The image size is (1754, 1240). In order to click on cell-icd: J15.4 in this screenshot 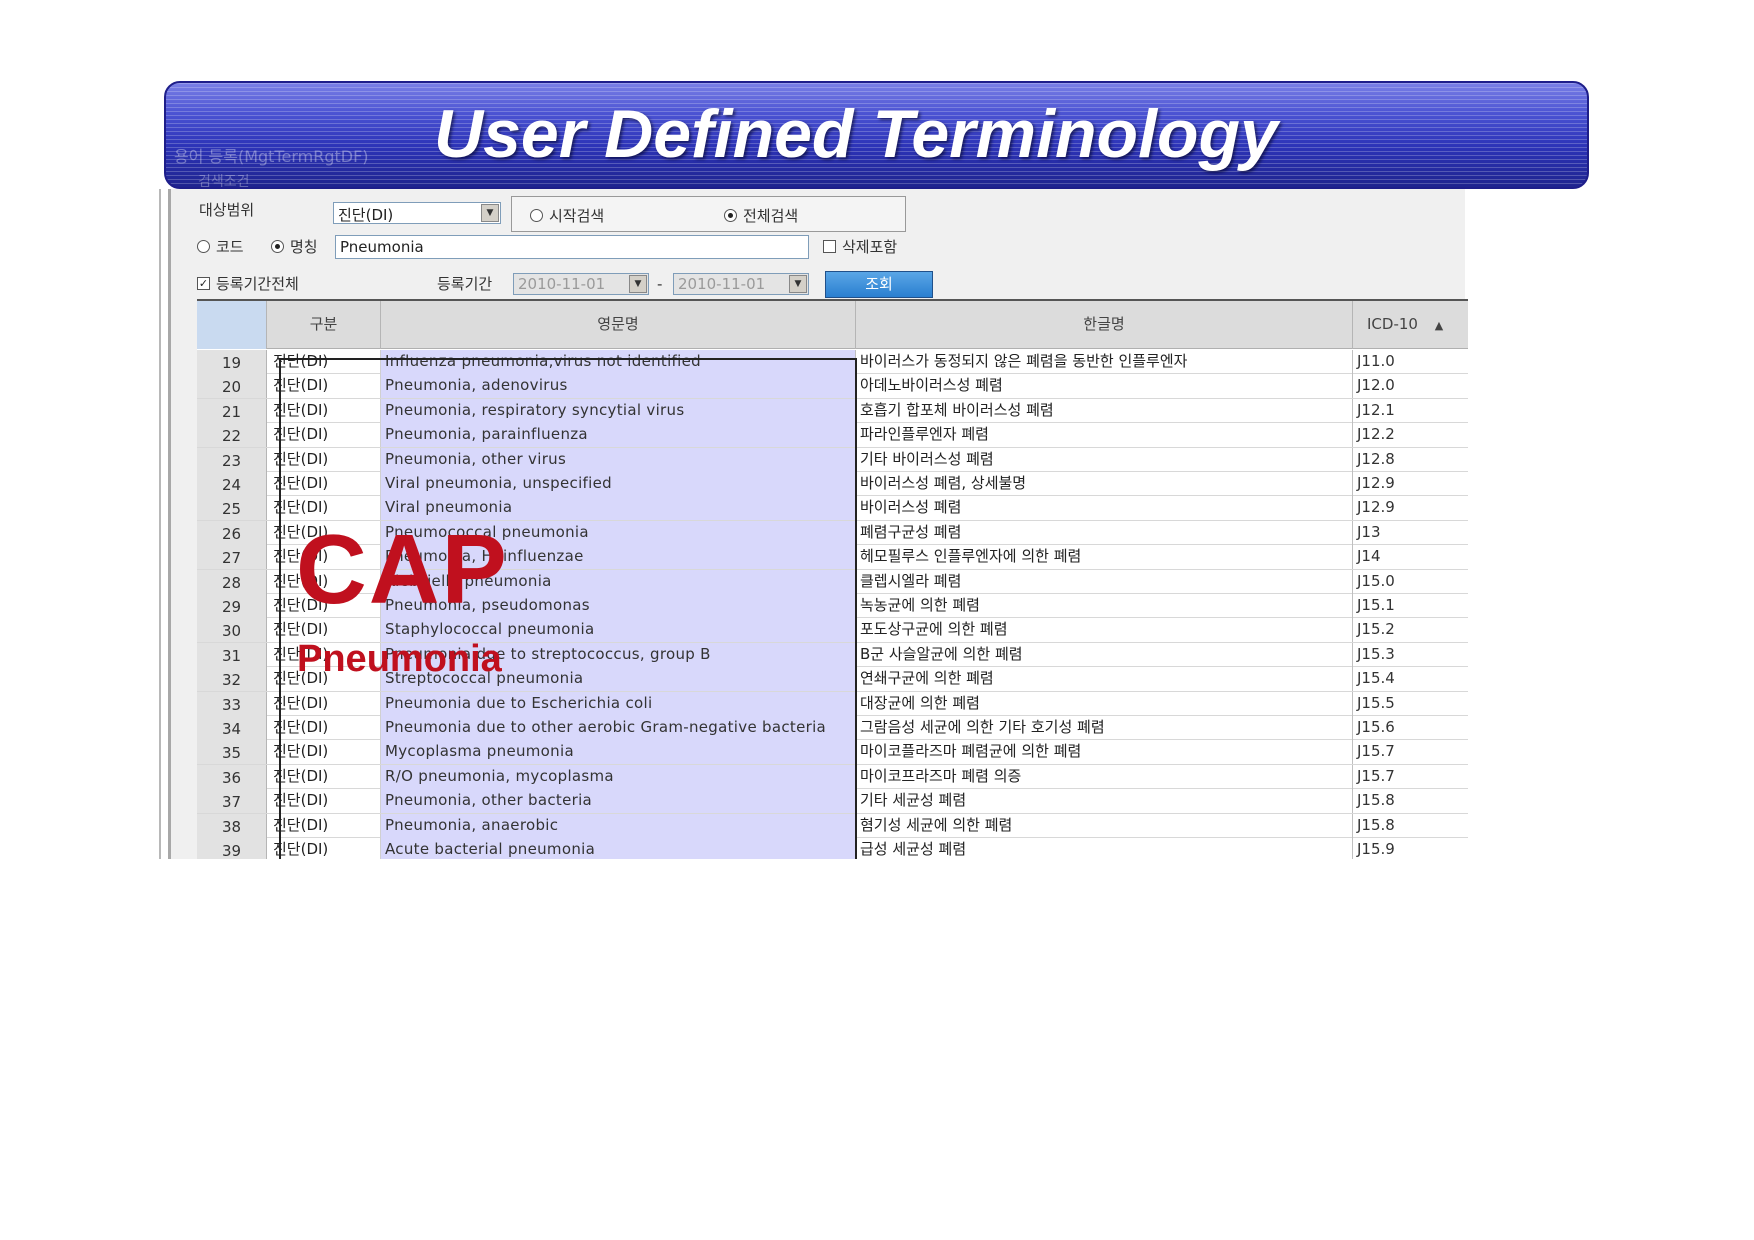, I will do `click(1410, 679)`.